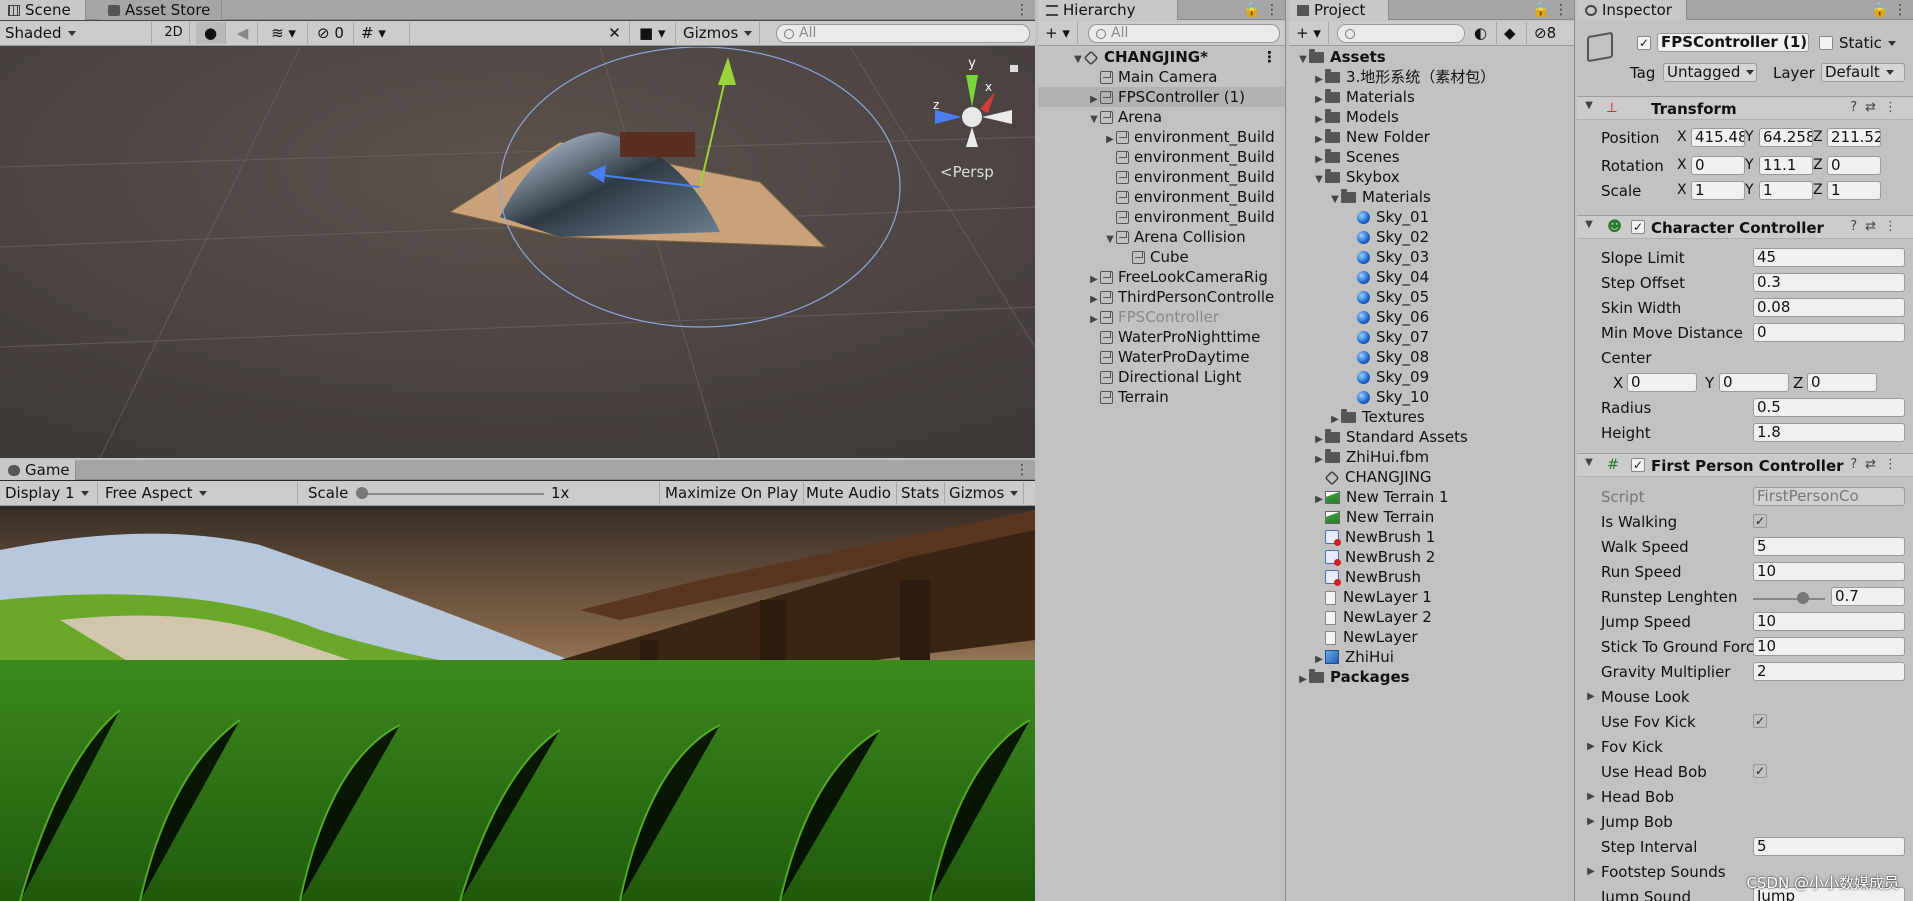  Describe the element at coordinates (903, 33) in the screenshot. I see `scene-search-input: All` at that location.